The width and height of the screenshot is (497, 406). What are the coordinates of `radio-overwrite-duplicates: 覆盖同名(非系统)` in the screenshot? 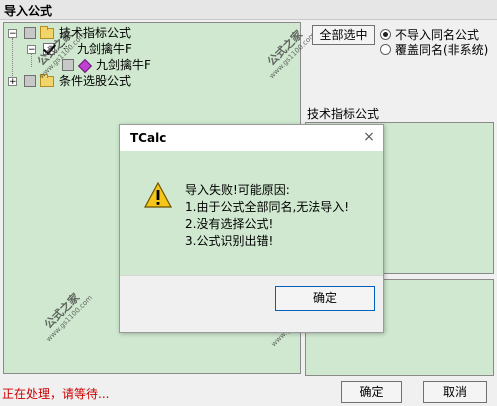 It's located at (437, 50).